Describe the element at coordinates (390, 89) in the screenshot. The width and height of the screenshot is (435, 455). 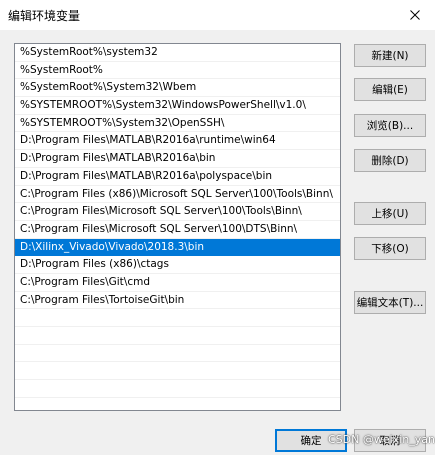
I see `edit-button: 编辑(E)` at that location.